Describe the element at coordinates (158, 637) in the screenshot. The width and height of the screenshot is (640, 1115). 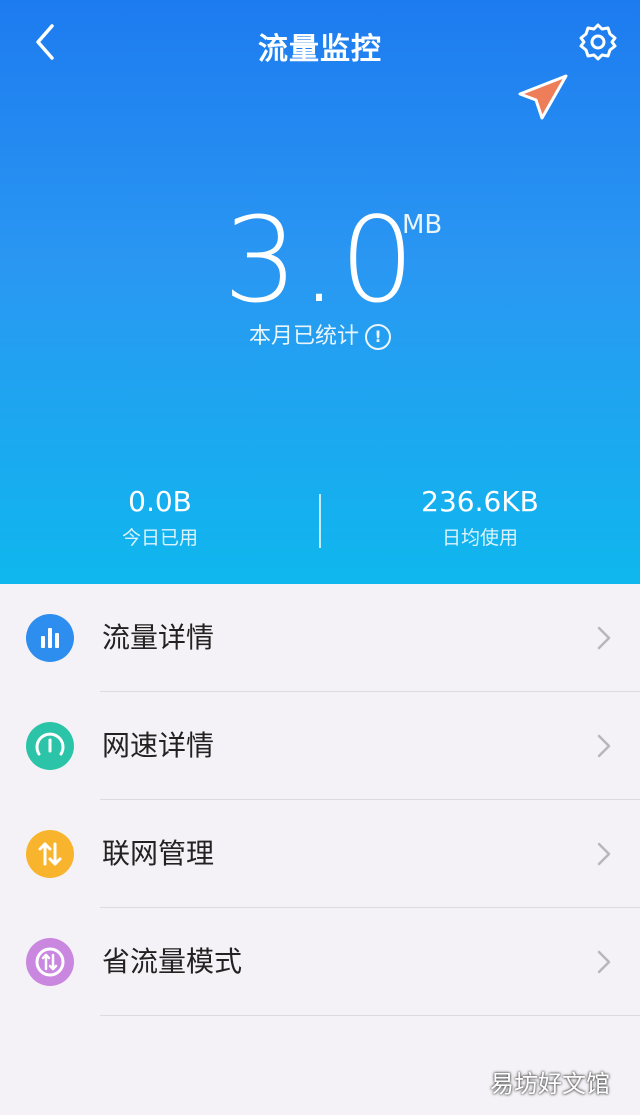
I see `menu-item-label: 流量详情` at that location.